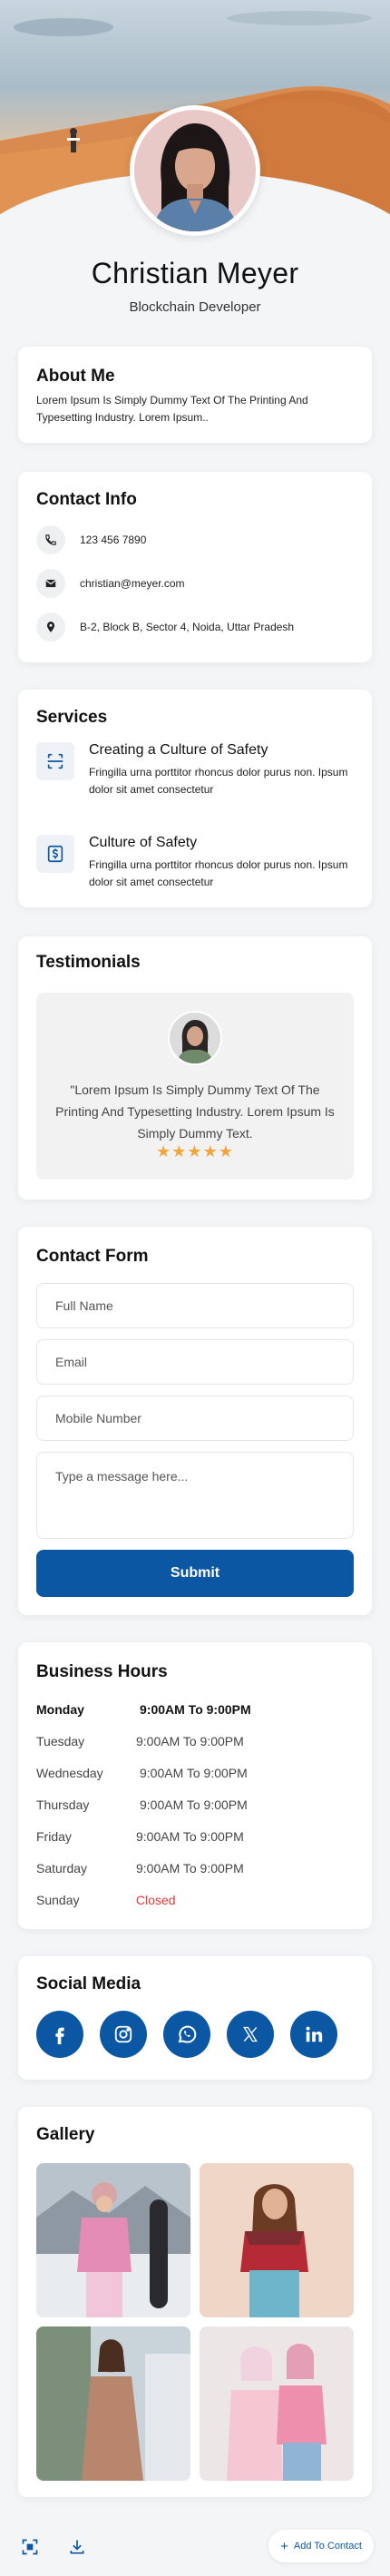 The width and height of the screenshot is (390, 2576). Describe the element at coordinates (156, 1900) in the screenshot. I see `hours-closed-status: Closed` at that location.